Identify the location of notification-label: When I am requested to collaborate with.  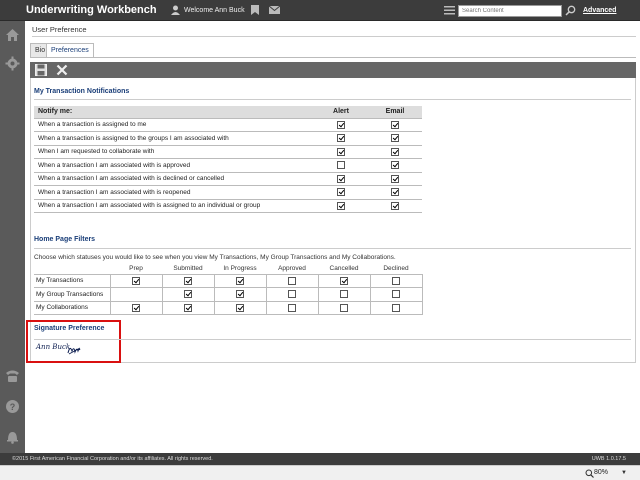
(174, 152).